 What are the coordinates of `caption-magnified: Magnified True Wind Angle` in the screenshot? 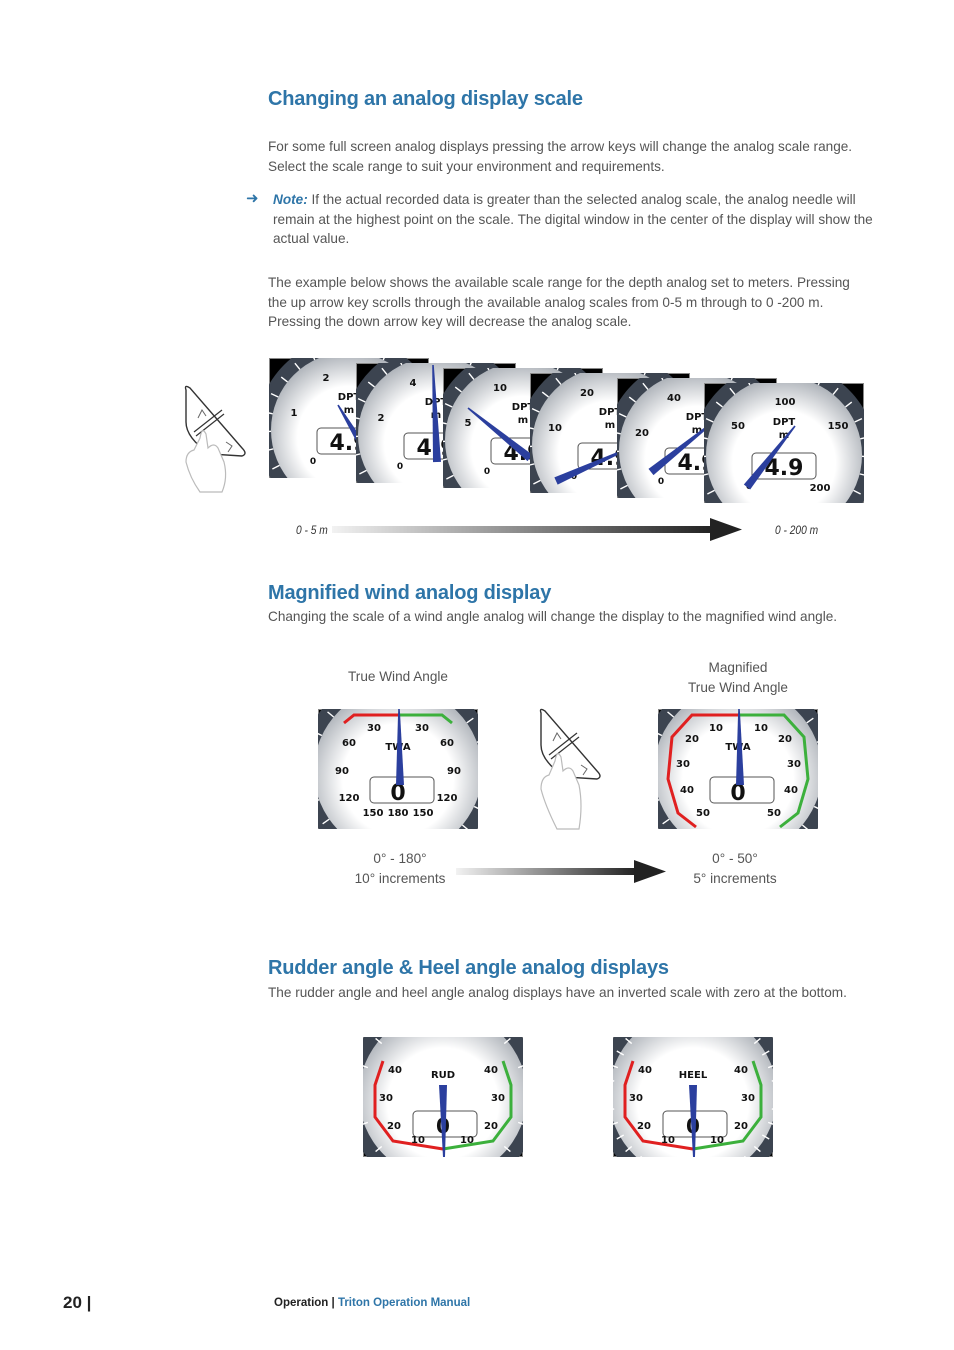 It's located at (738, 677).